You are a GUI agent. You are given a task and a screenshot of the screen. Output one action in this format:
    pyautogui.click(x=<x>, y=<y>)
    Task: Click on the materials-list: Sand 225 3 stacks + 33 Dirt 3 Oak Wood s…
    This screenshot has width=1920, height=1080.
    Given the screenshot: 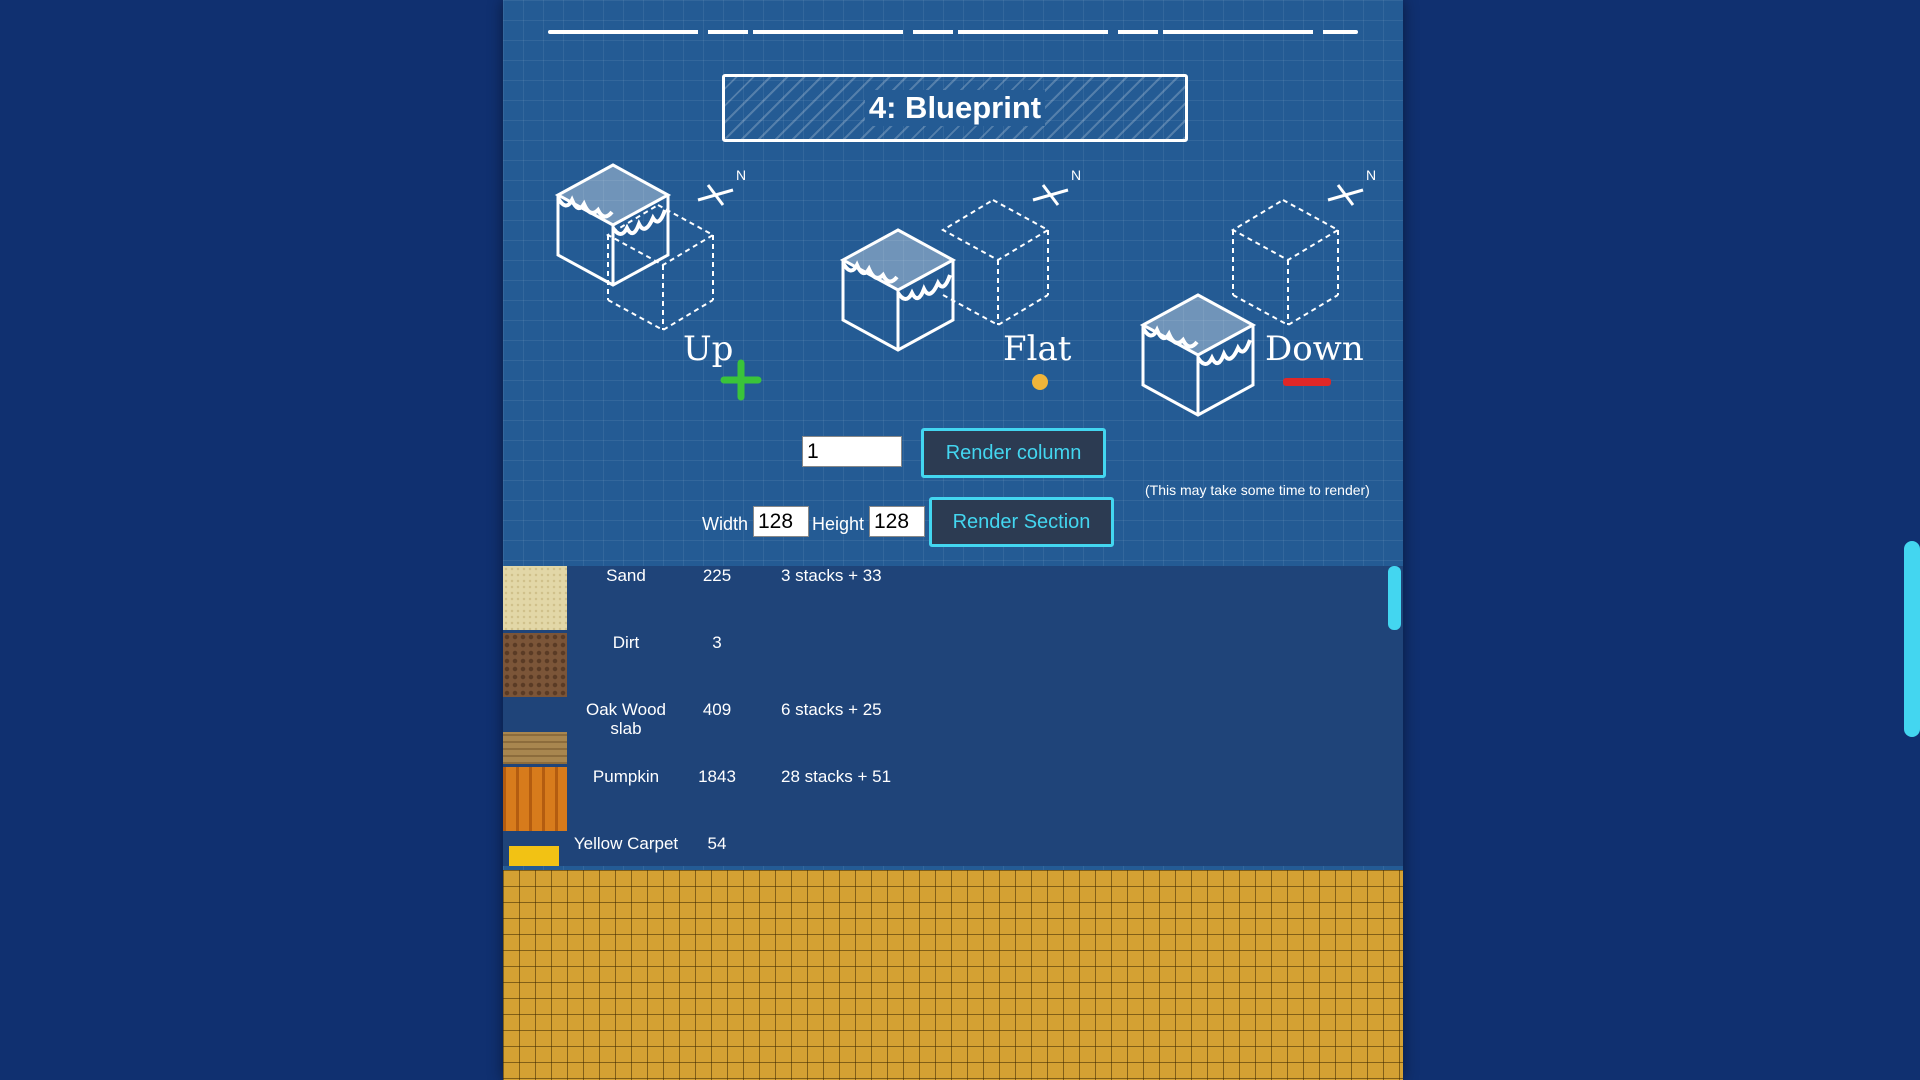 What is the action you would take?
    pyautogui.click(x=953, y=716)
    